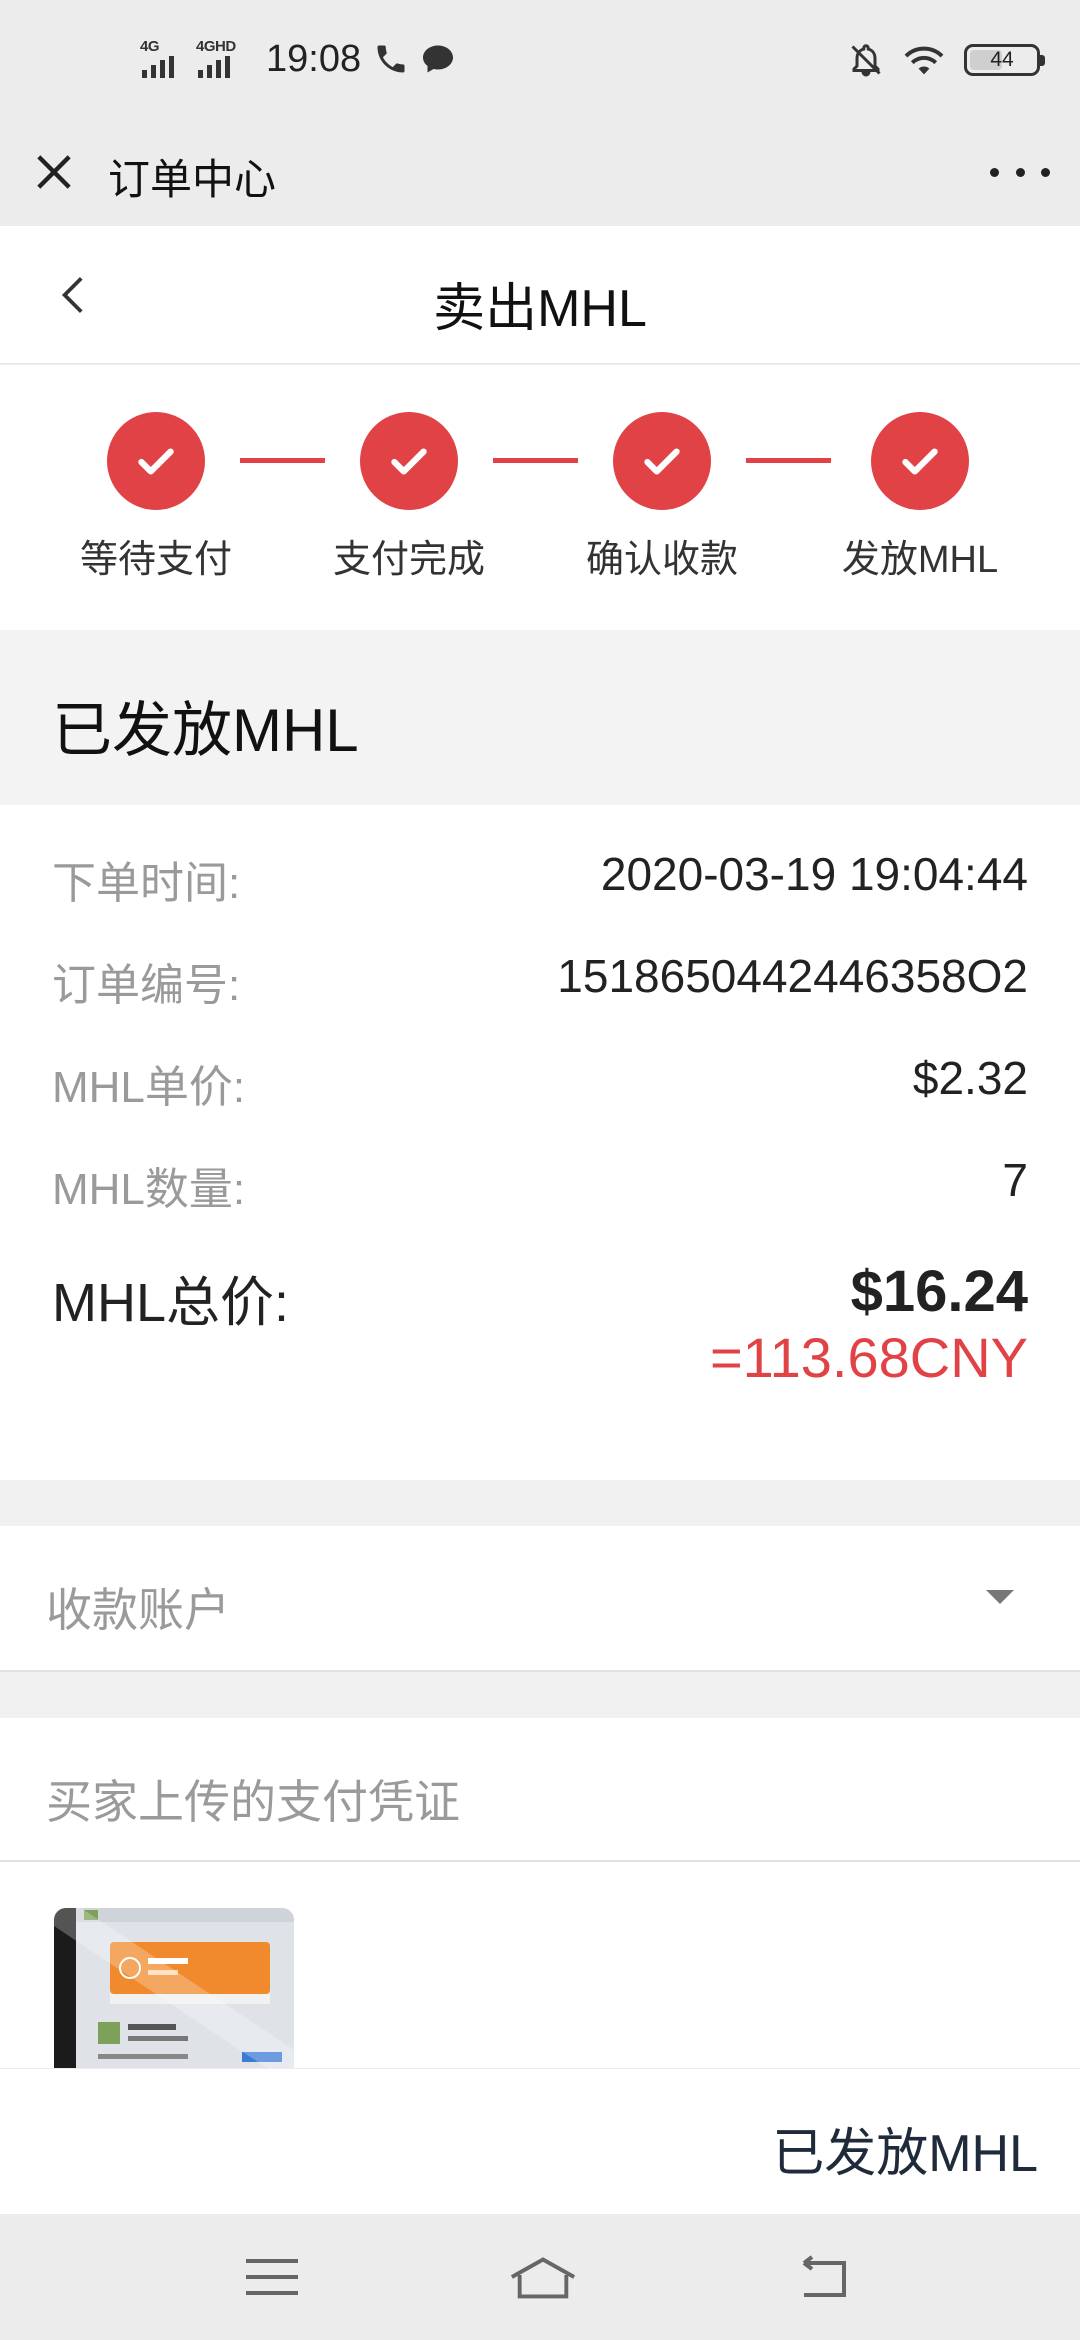  What do you see at coordinates (822, 2277) in the screenshot?
I see `back-icon` at bounding box center [822, 2277].